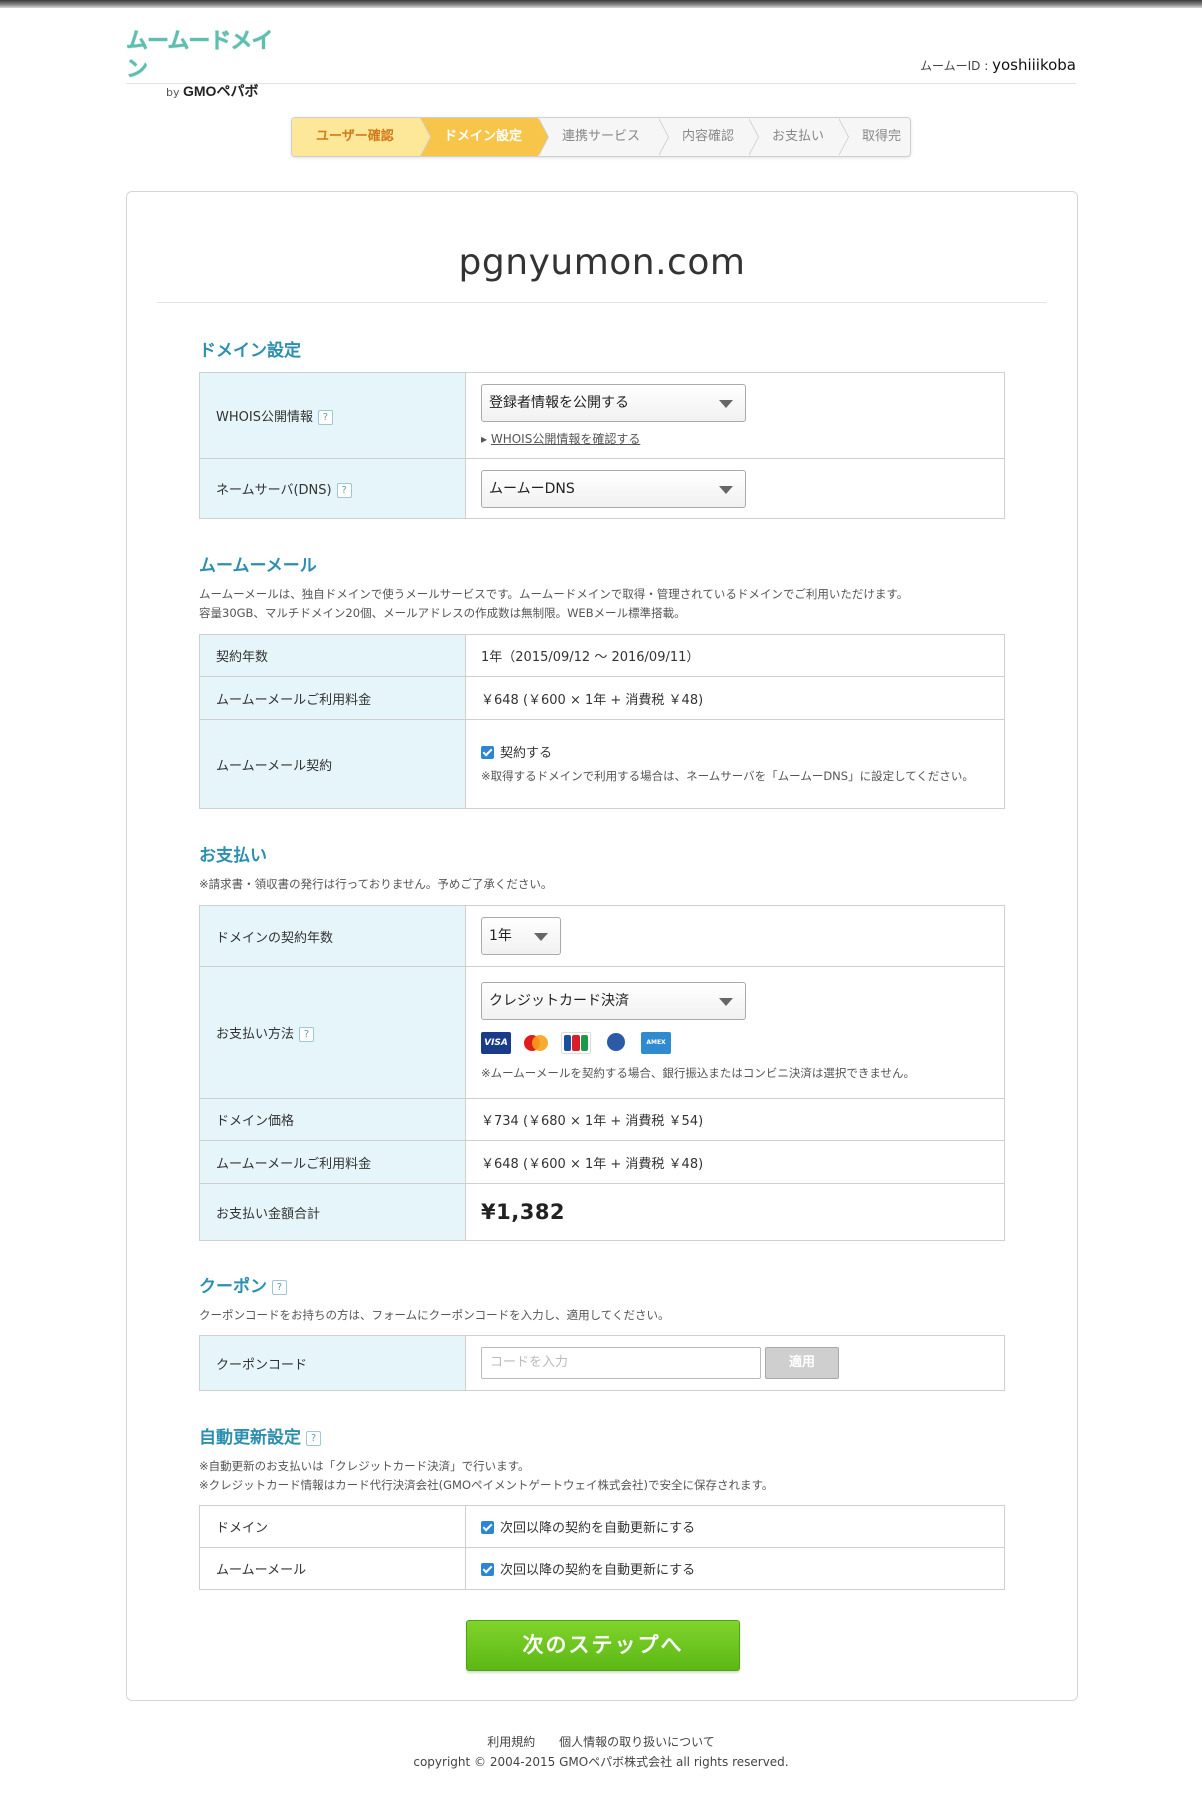 This screenshot has width=1202, height=1799. What do you see at coordinates (559, 403) in the screenshot?
I see `whois-selected: 登録者情報を公開する` at bounding box center [559, 403].